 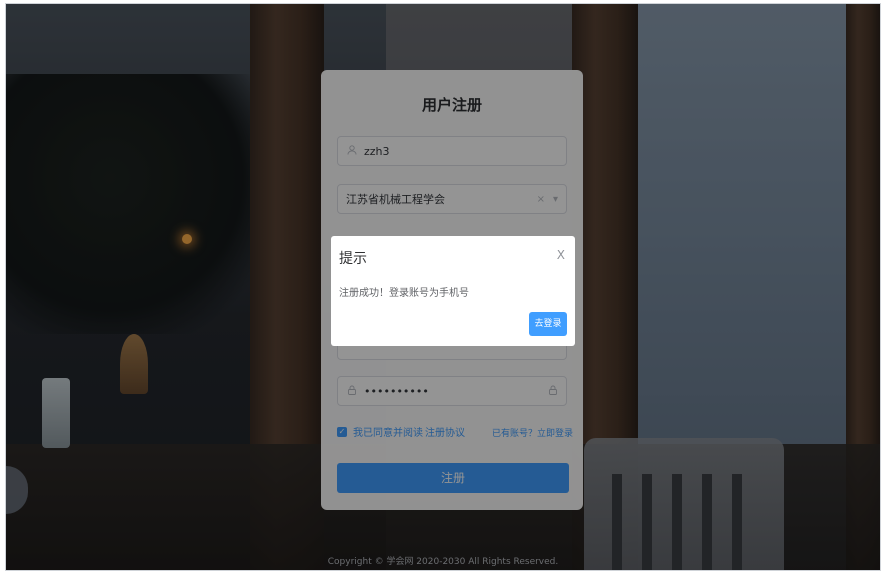 What do you see at coordinates (353, 259) in the screenshot?
I see `dialog-title: 提示` at bounding box center [353, 259].